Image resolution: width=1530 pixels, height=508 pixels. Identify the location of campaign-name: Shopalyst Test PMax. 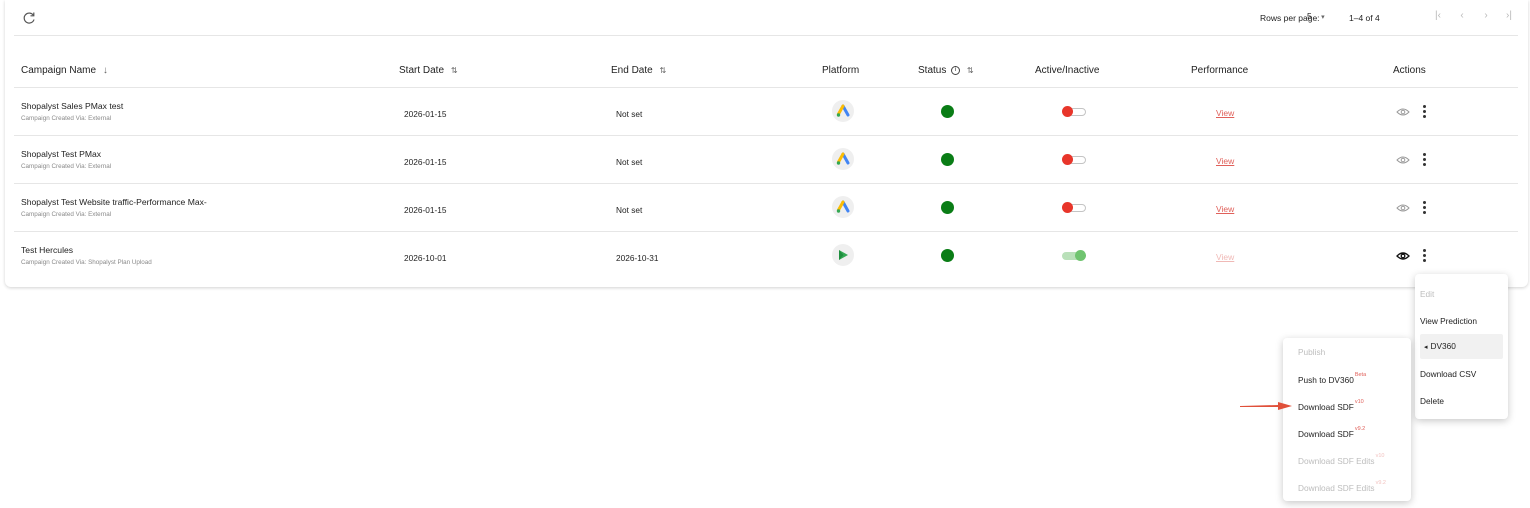
(61, 154).